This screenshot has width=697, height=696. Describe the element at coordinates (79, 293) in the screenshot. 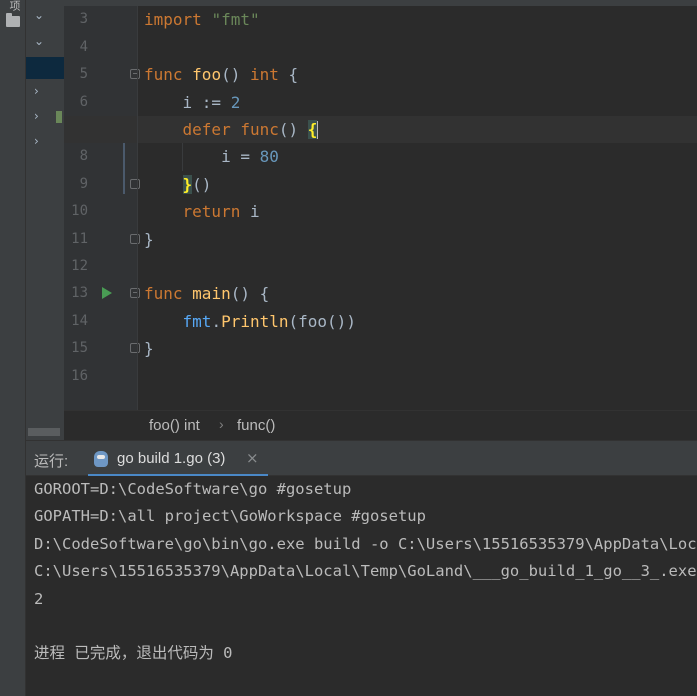

I see `line-number: 13` at that location.